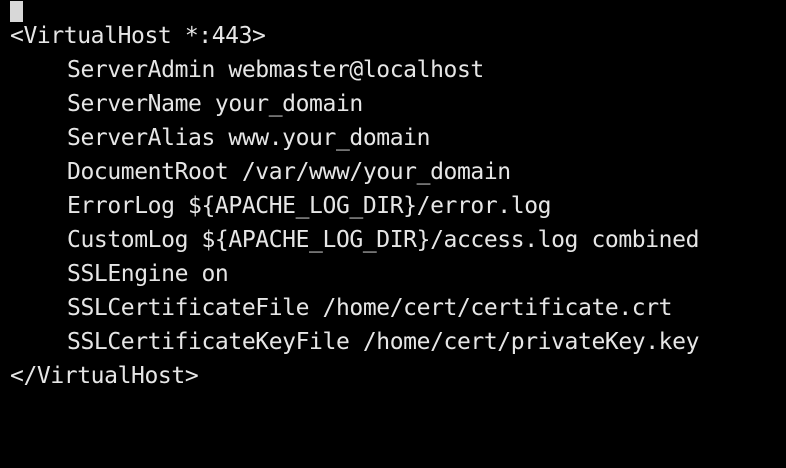 The height and width of the screenshot is (468, 786). I want to click on server-alias-line: ServerAlias www.your_domain, so click(249, 138).